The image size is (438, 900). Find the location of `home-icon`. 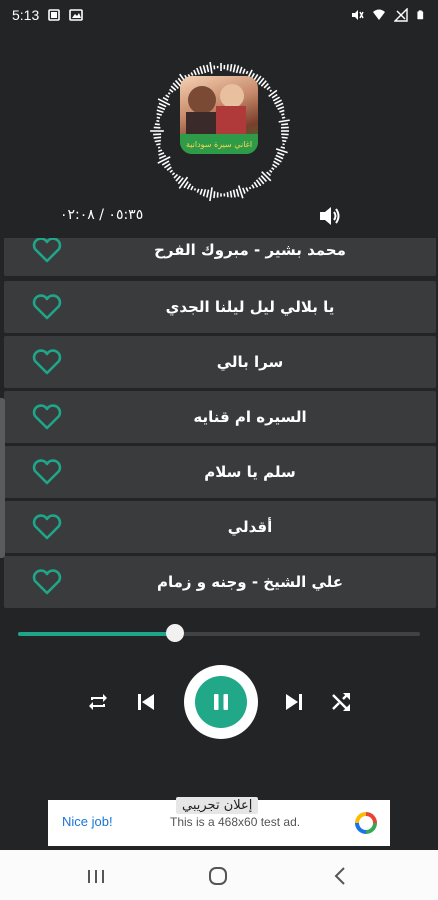

home-icon is located at coordinates (218, 876).